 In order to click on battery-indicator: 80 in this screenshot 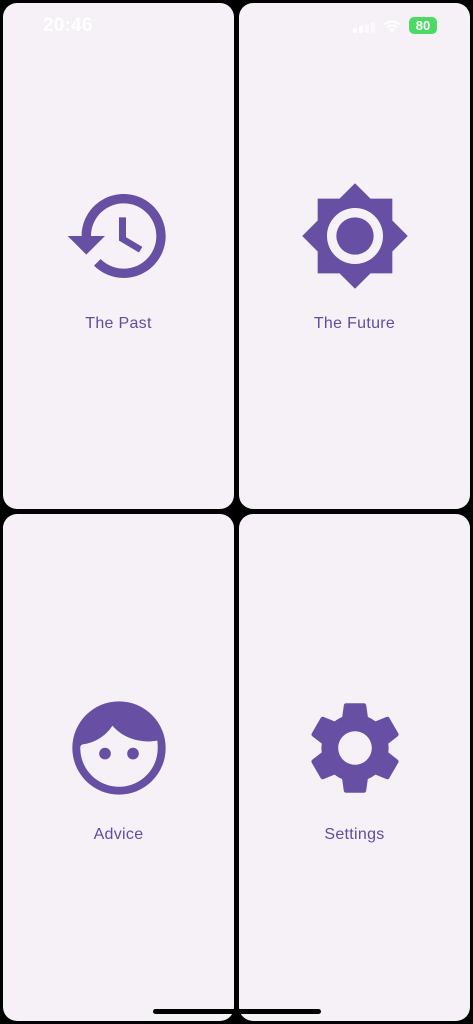, I will do `click(423, 25)`.